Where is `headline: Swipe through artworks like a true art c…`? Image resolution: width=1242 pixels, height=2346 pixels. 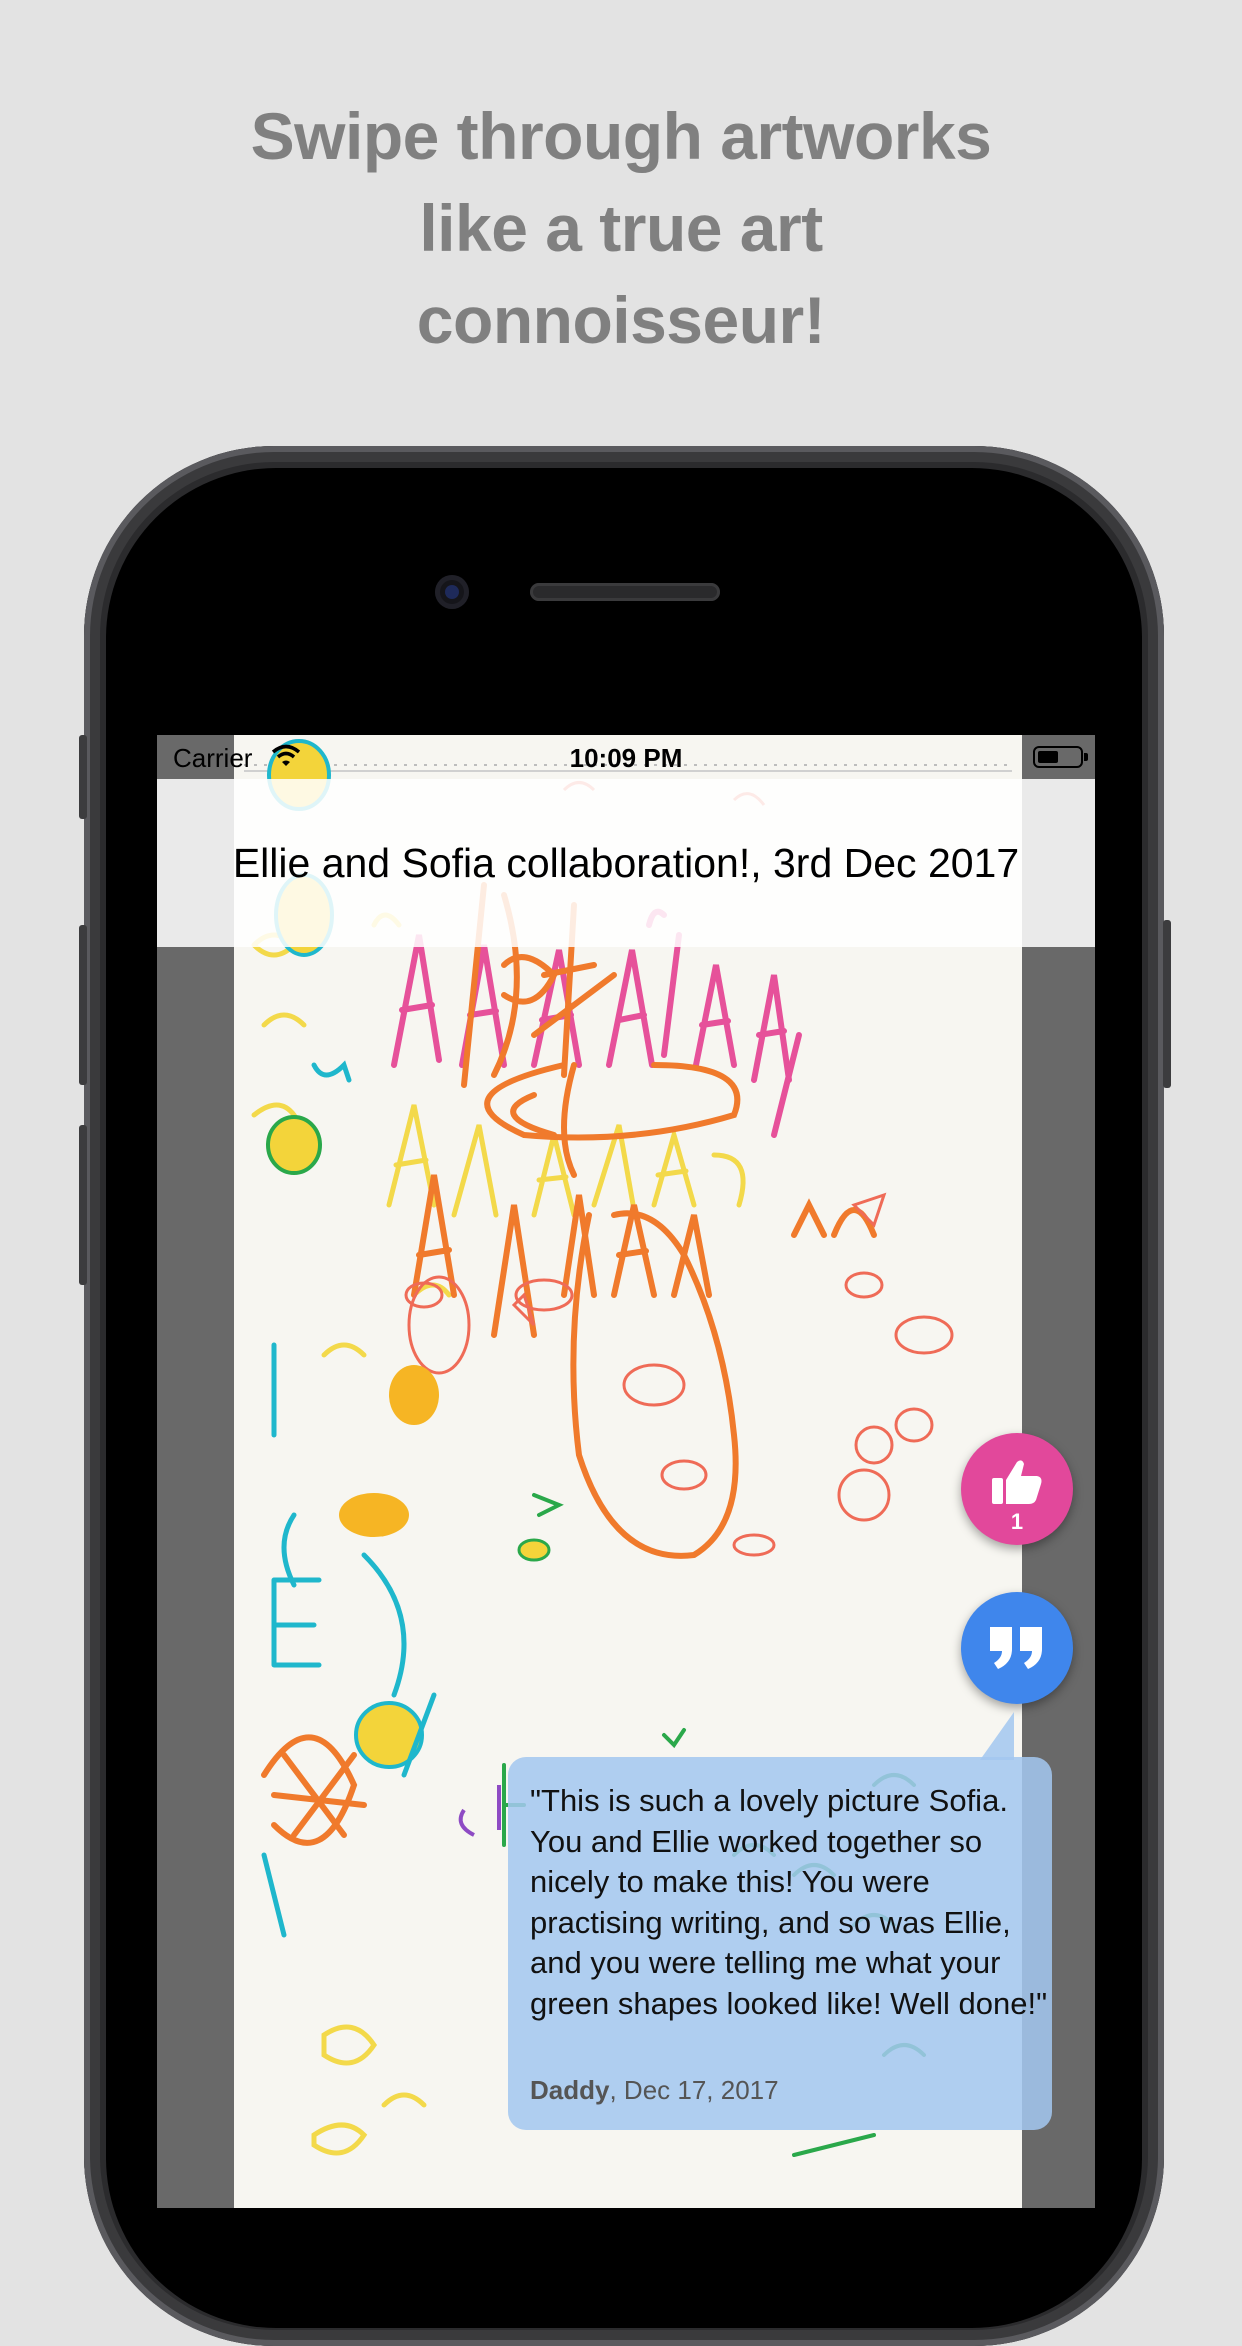
headline: Swipe through artworks like a true art c… is located at coordinates (621, 228).